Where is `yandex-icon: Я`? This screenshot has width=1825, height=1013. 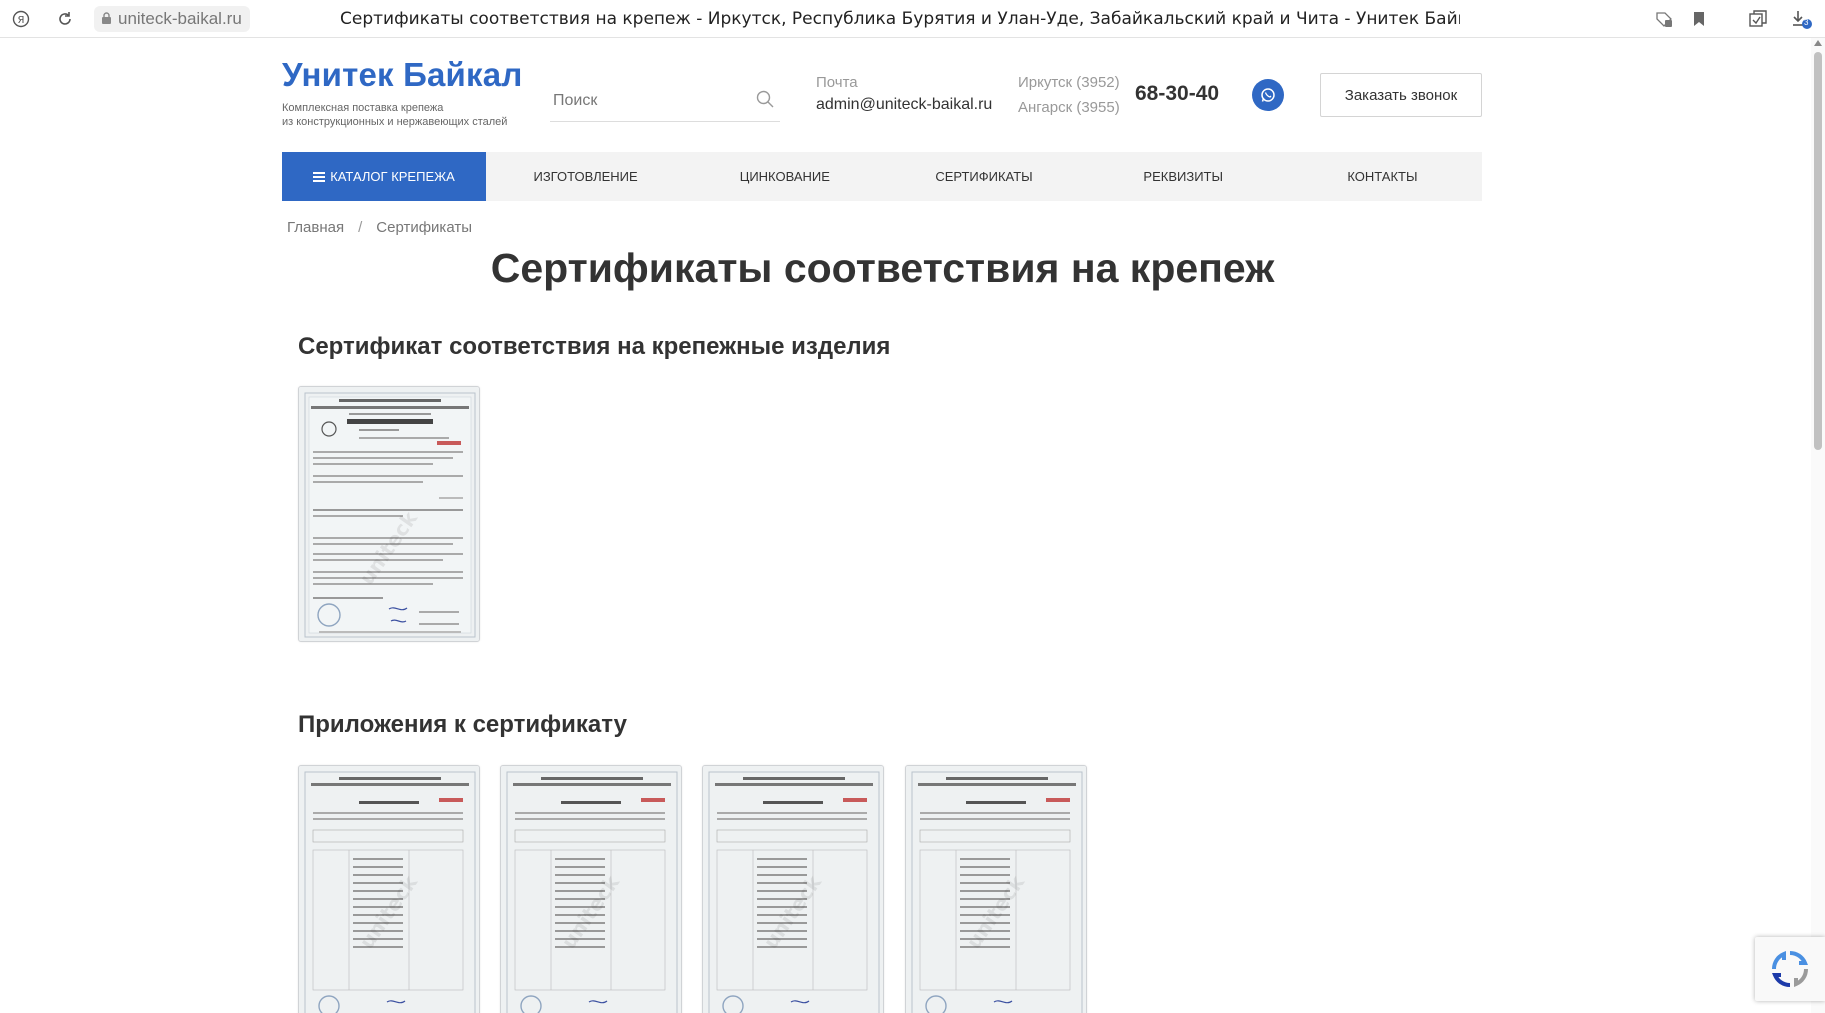
yandex-icon: Я is located at coordinates (21, 19).